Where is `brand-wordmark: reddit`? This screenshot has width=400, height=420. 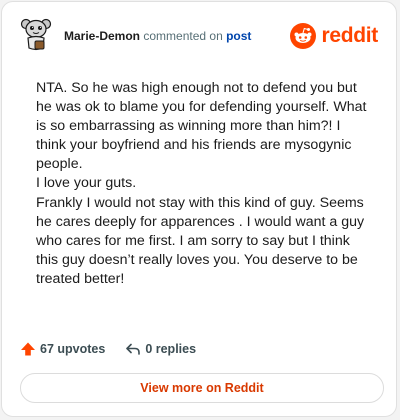
brand-wordmark: reddit is located at coordinates (349, 35).